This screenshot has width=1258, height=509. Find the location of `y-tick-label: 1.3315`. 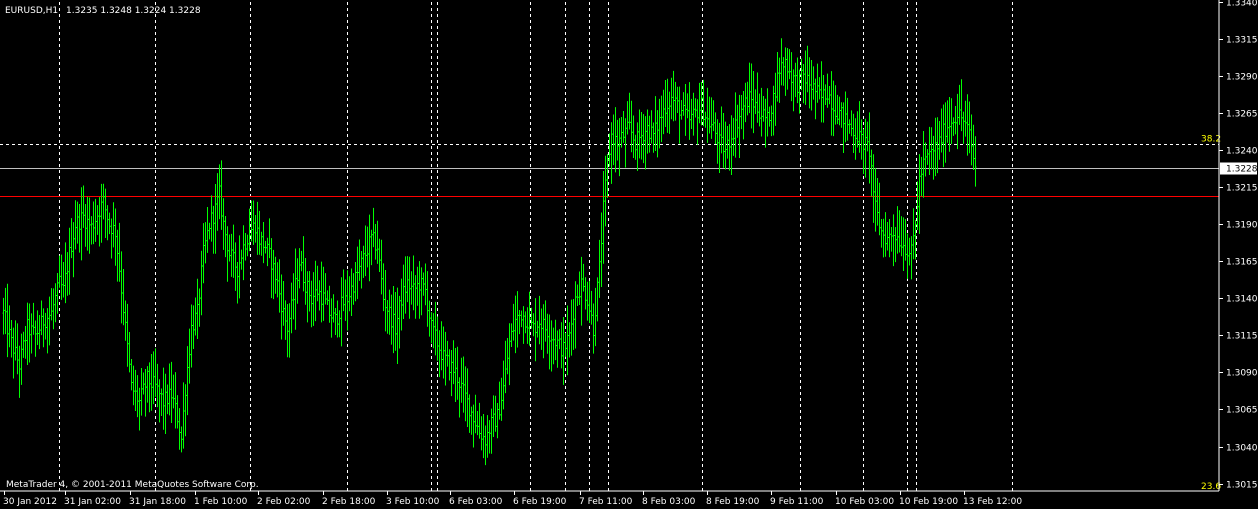

y-tick-label: 1.3315 is located at coordinates (1242, 41).